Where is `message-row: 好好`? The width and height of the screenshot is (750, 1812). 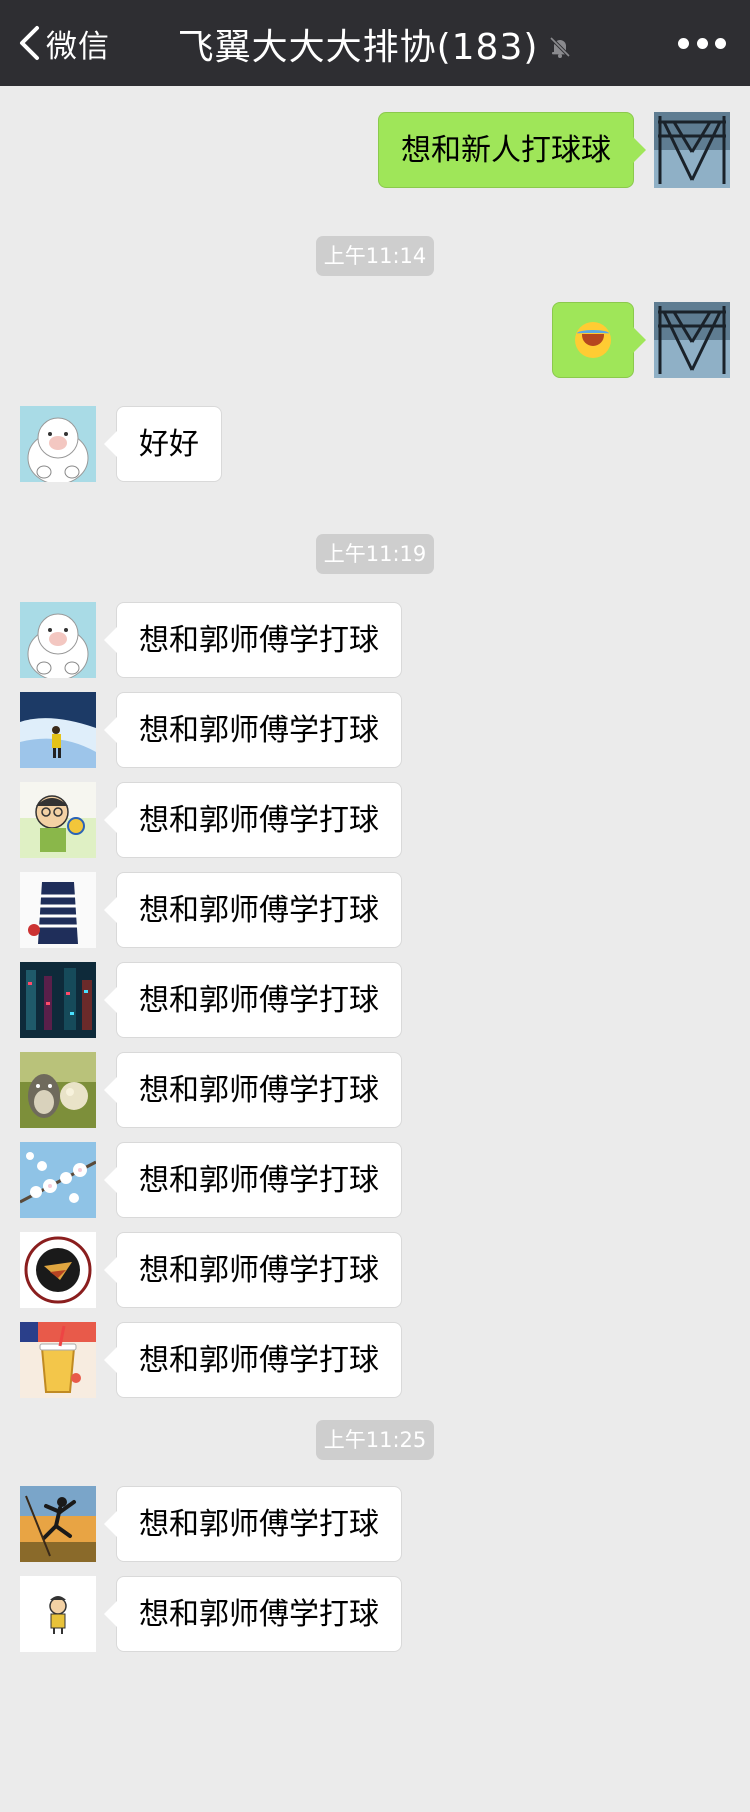
message-row: 好好 is located at coordinates (375, 444).